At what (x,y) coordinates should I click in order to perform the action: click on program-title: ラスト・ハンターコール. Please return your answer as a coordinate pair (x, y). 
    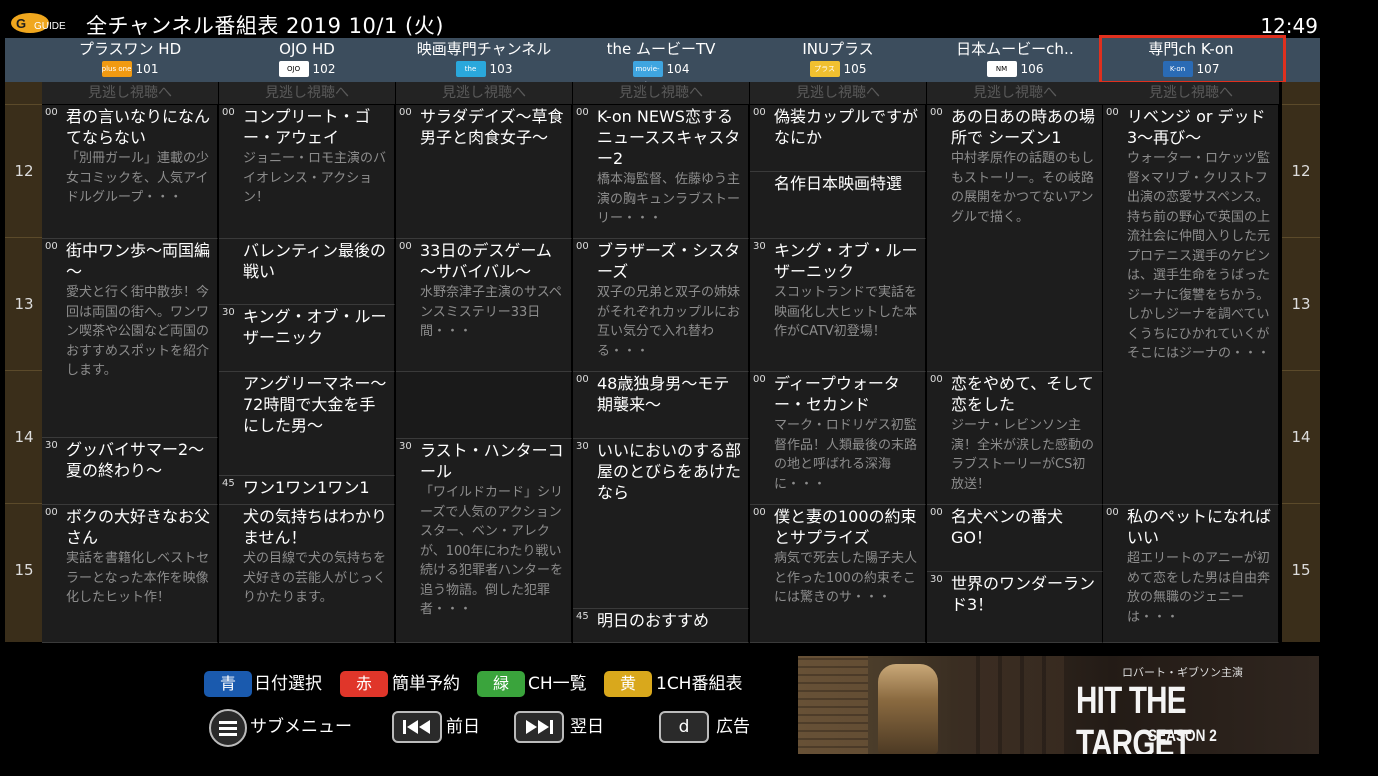
    Looking at the image, I should click on (492, 461).